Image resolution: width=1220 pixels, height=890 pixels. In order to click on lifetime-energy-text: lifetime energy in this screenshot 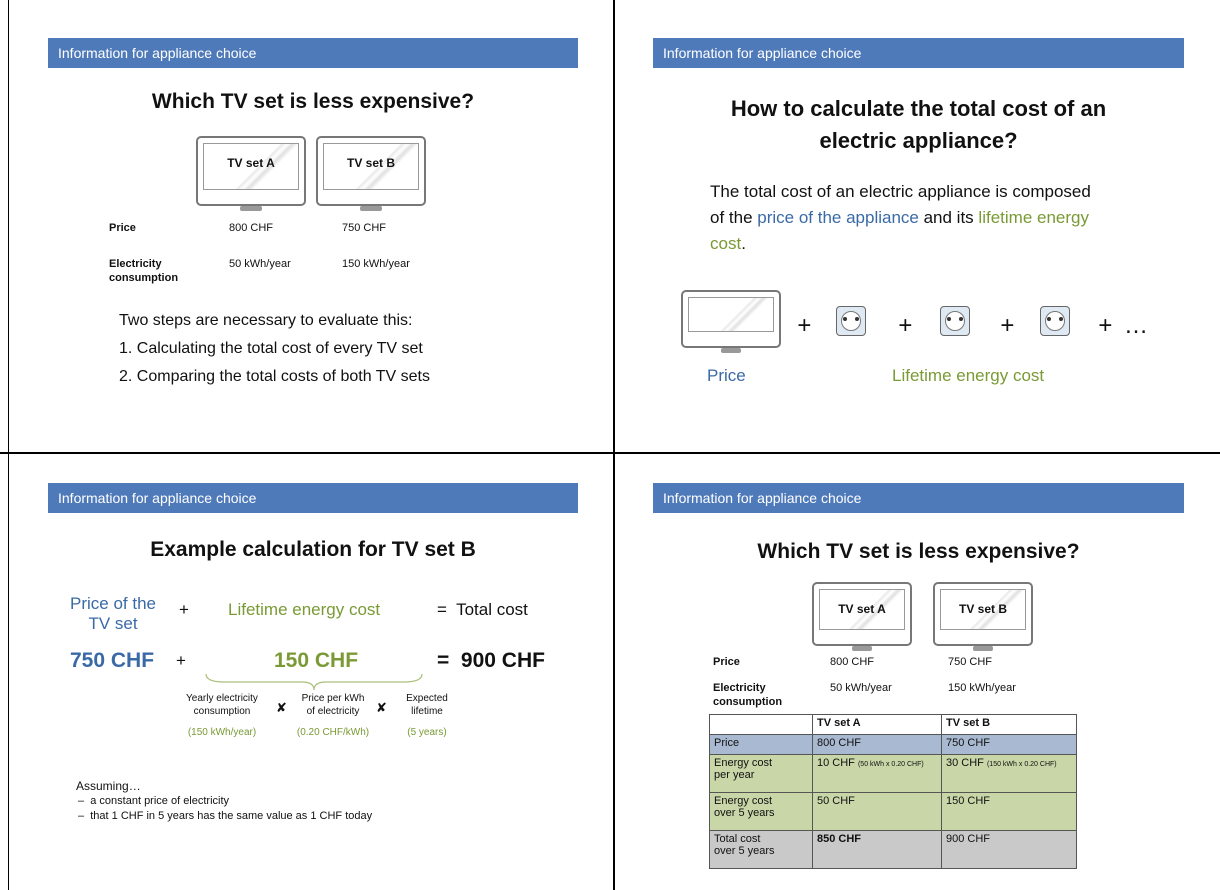, I will do `click(1033, 217)`.